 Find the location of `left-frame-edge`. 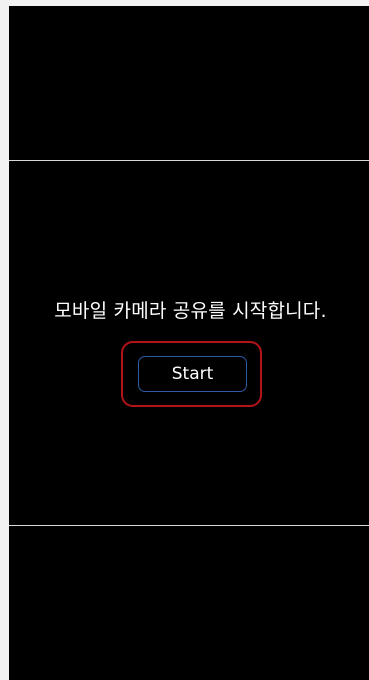

left-frame-edge is located at coordinates (4, 340).